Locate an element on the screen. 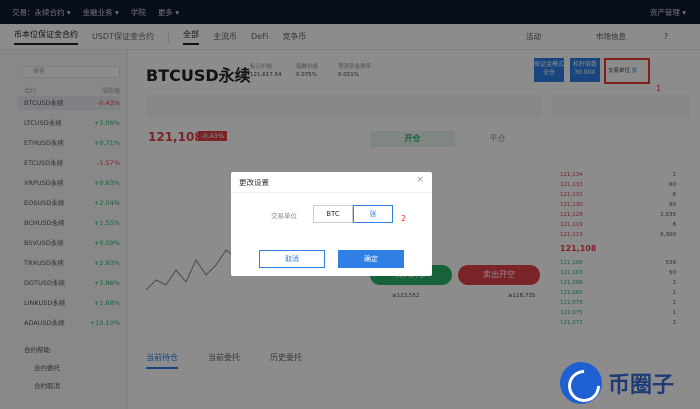  logo-text: 币圈子 is located at coordinates (641, 385).